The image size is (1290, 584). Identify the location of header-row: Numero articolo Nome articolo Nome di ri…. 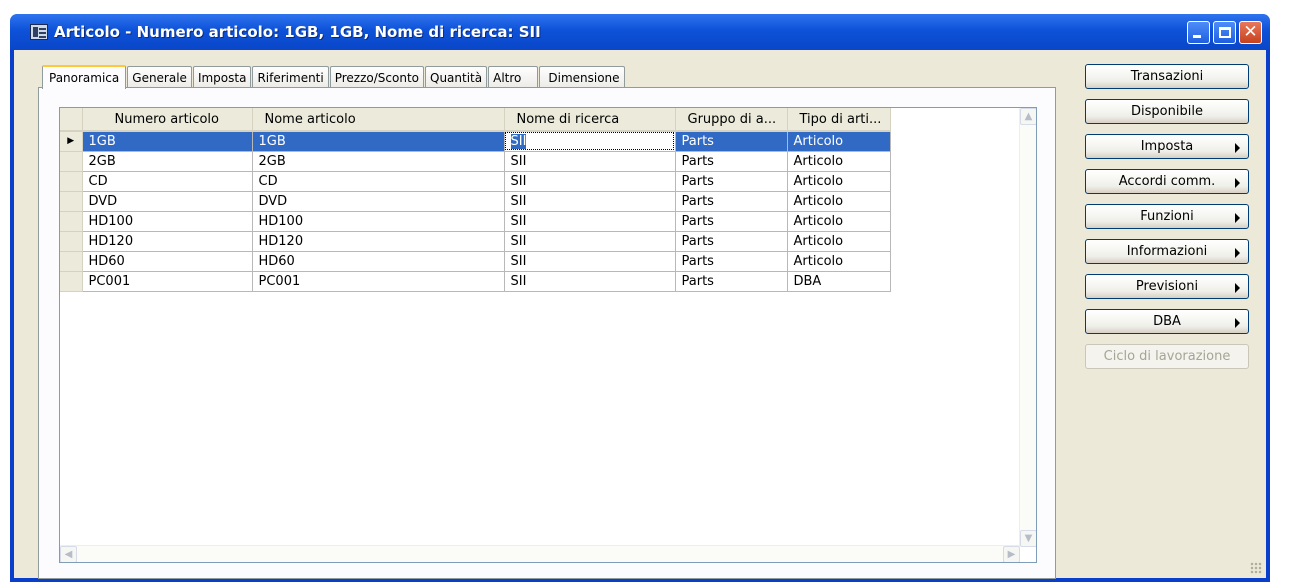
(475, 120).